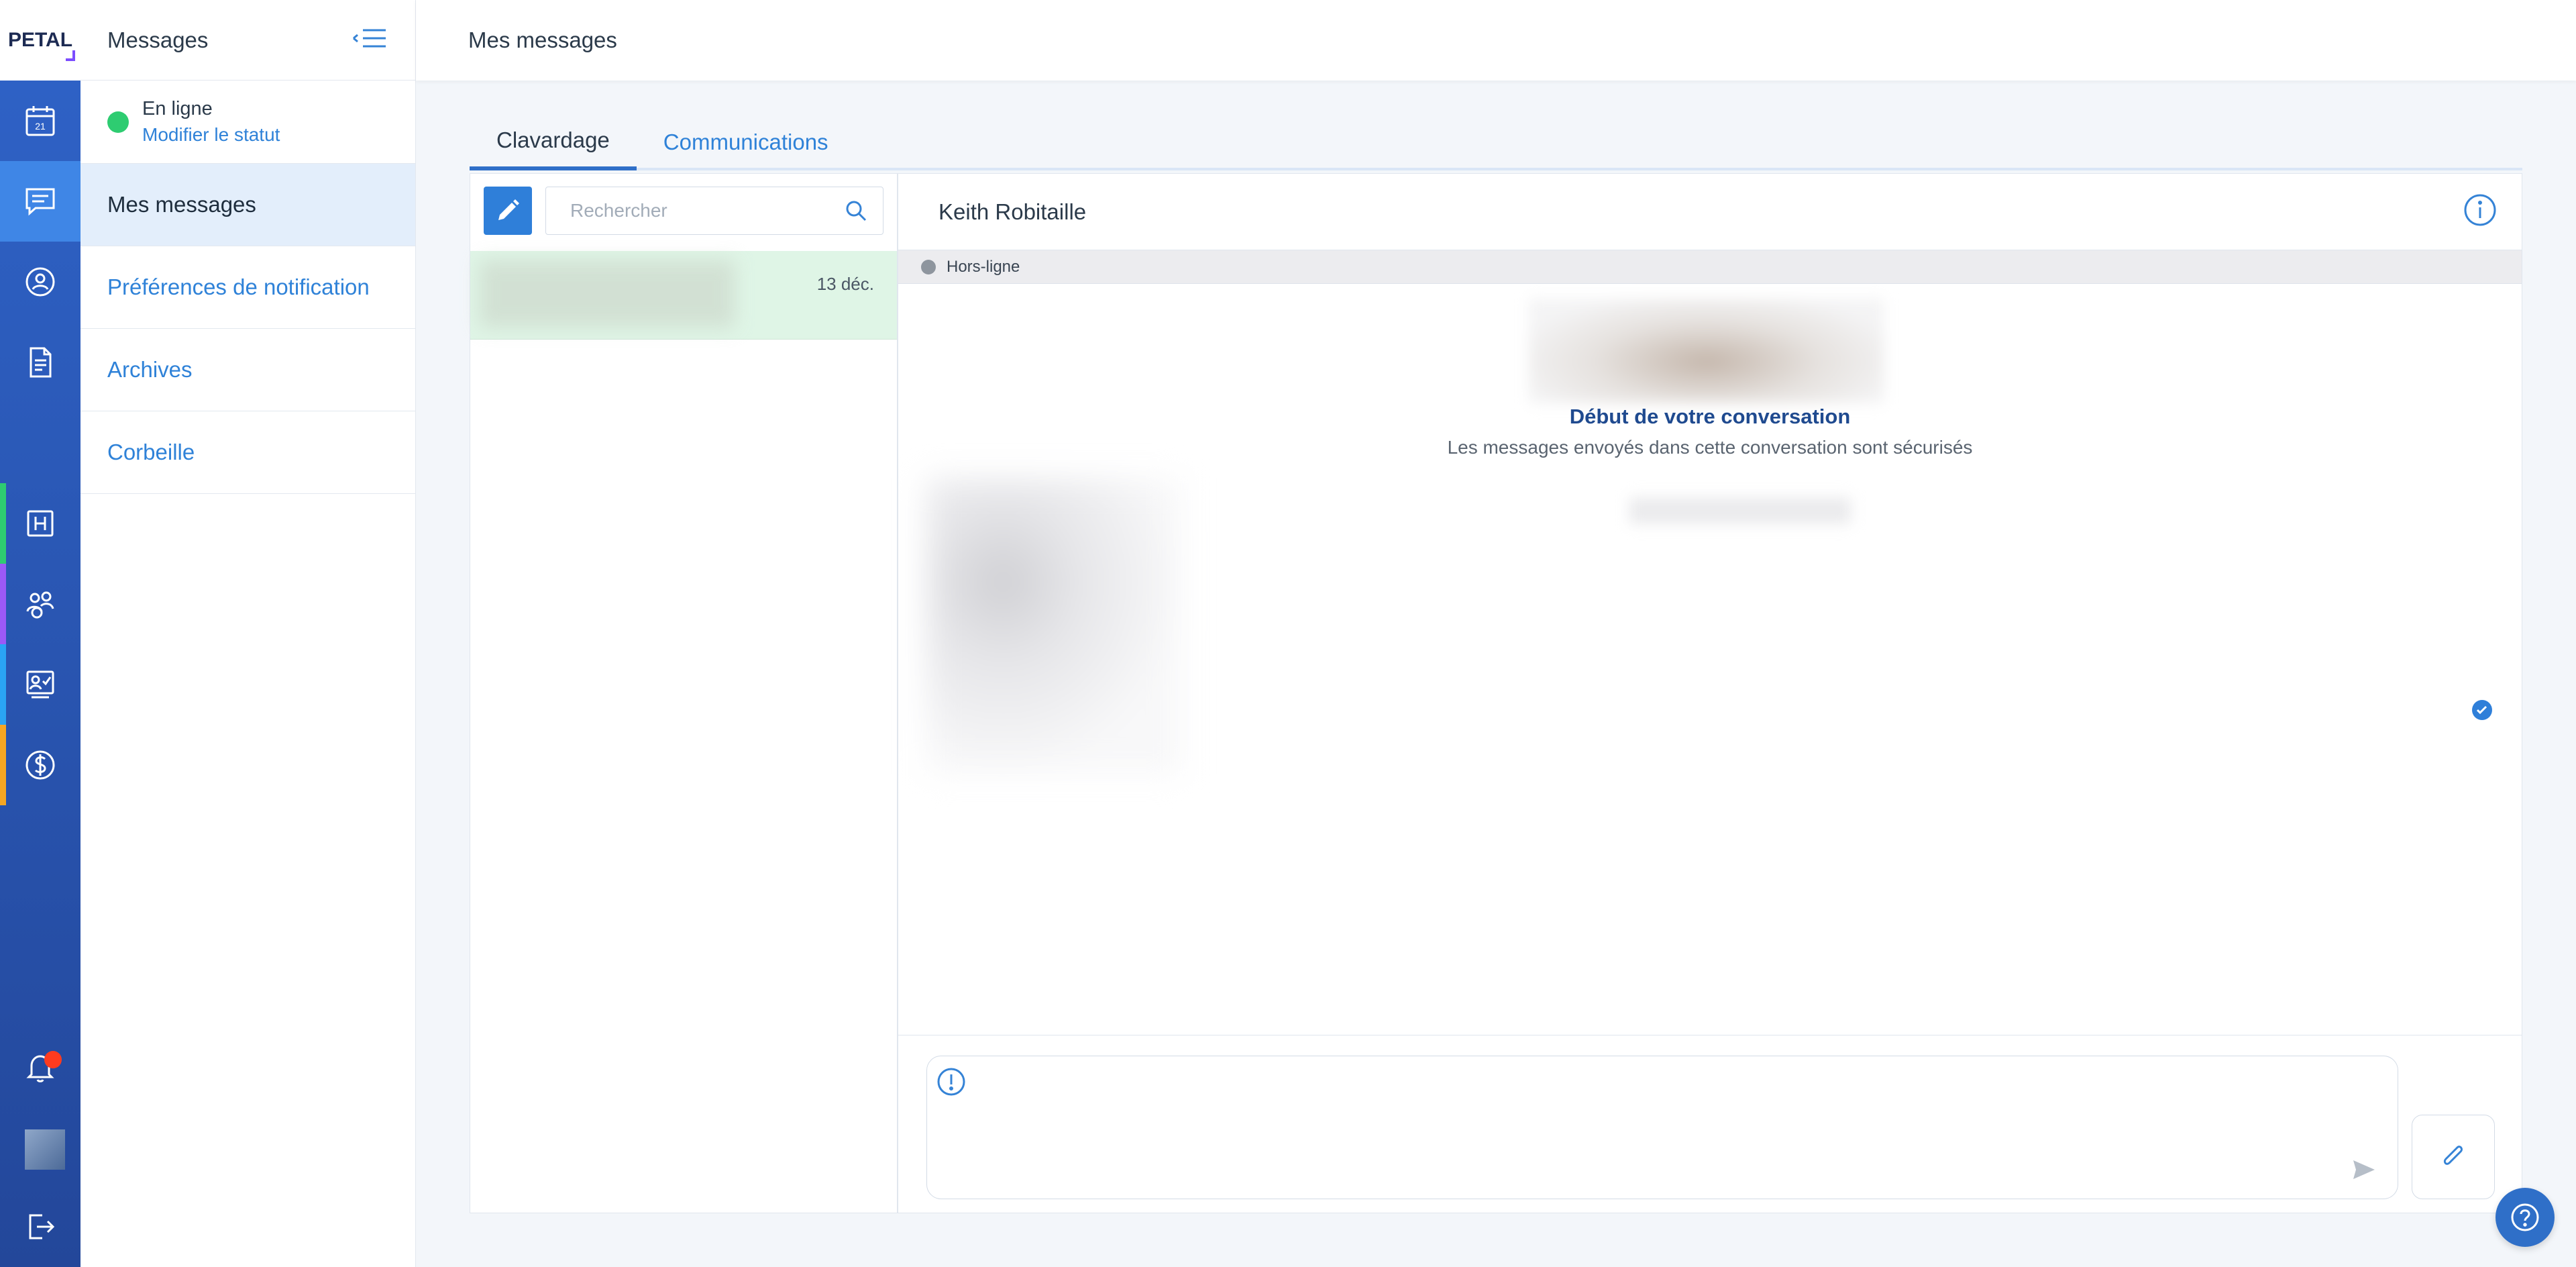  What do you see at coordinates (158, 39) in the screenshot?
I see `submenu-title: Messages` at bounding box center [158, 39].